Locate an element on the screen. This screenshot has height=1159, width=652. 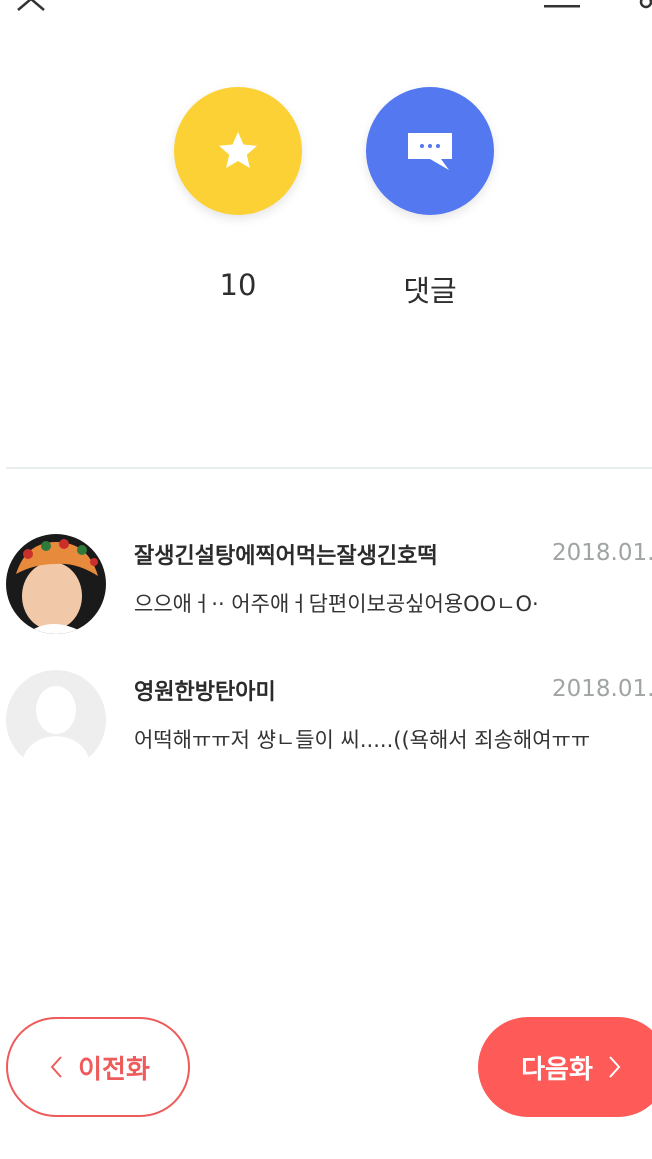
speech-bubble-icon is located at coordinates (430, 151).